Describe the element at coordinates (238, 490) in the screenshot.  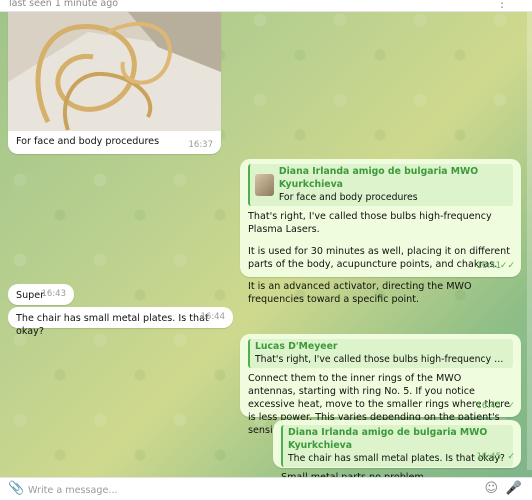
I see `message-input` at that location.